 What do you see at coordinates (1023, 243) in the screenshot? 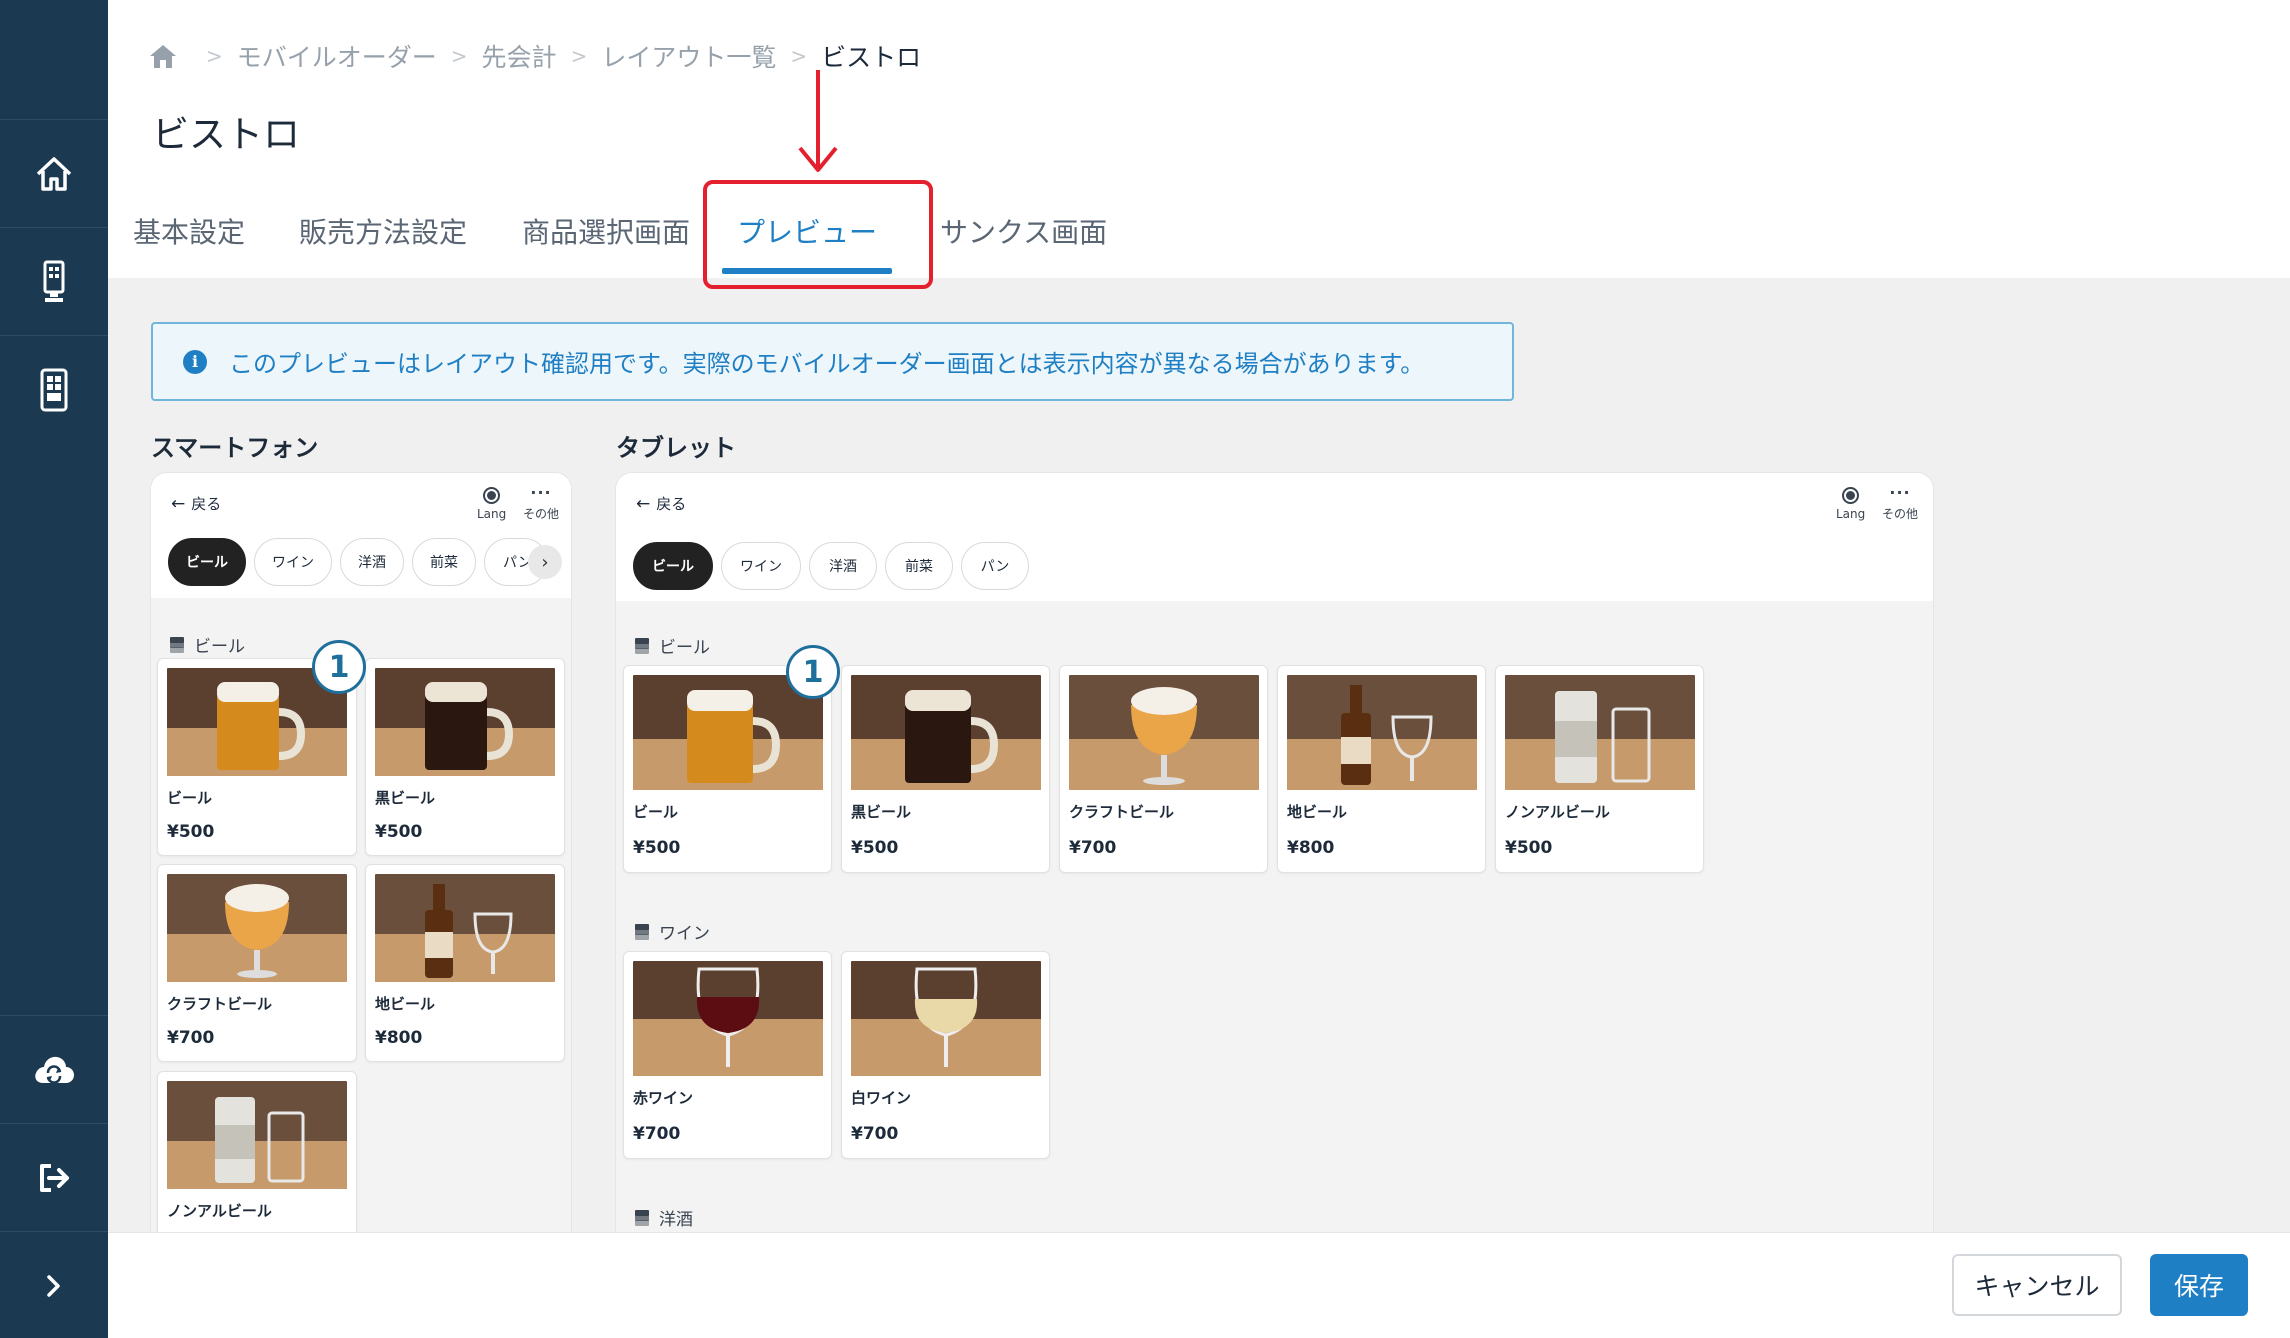
I see `tab-thanks: サンクス画面` at bounding box center [1023, 243].